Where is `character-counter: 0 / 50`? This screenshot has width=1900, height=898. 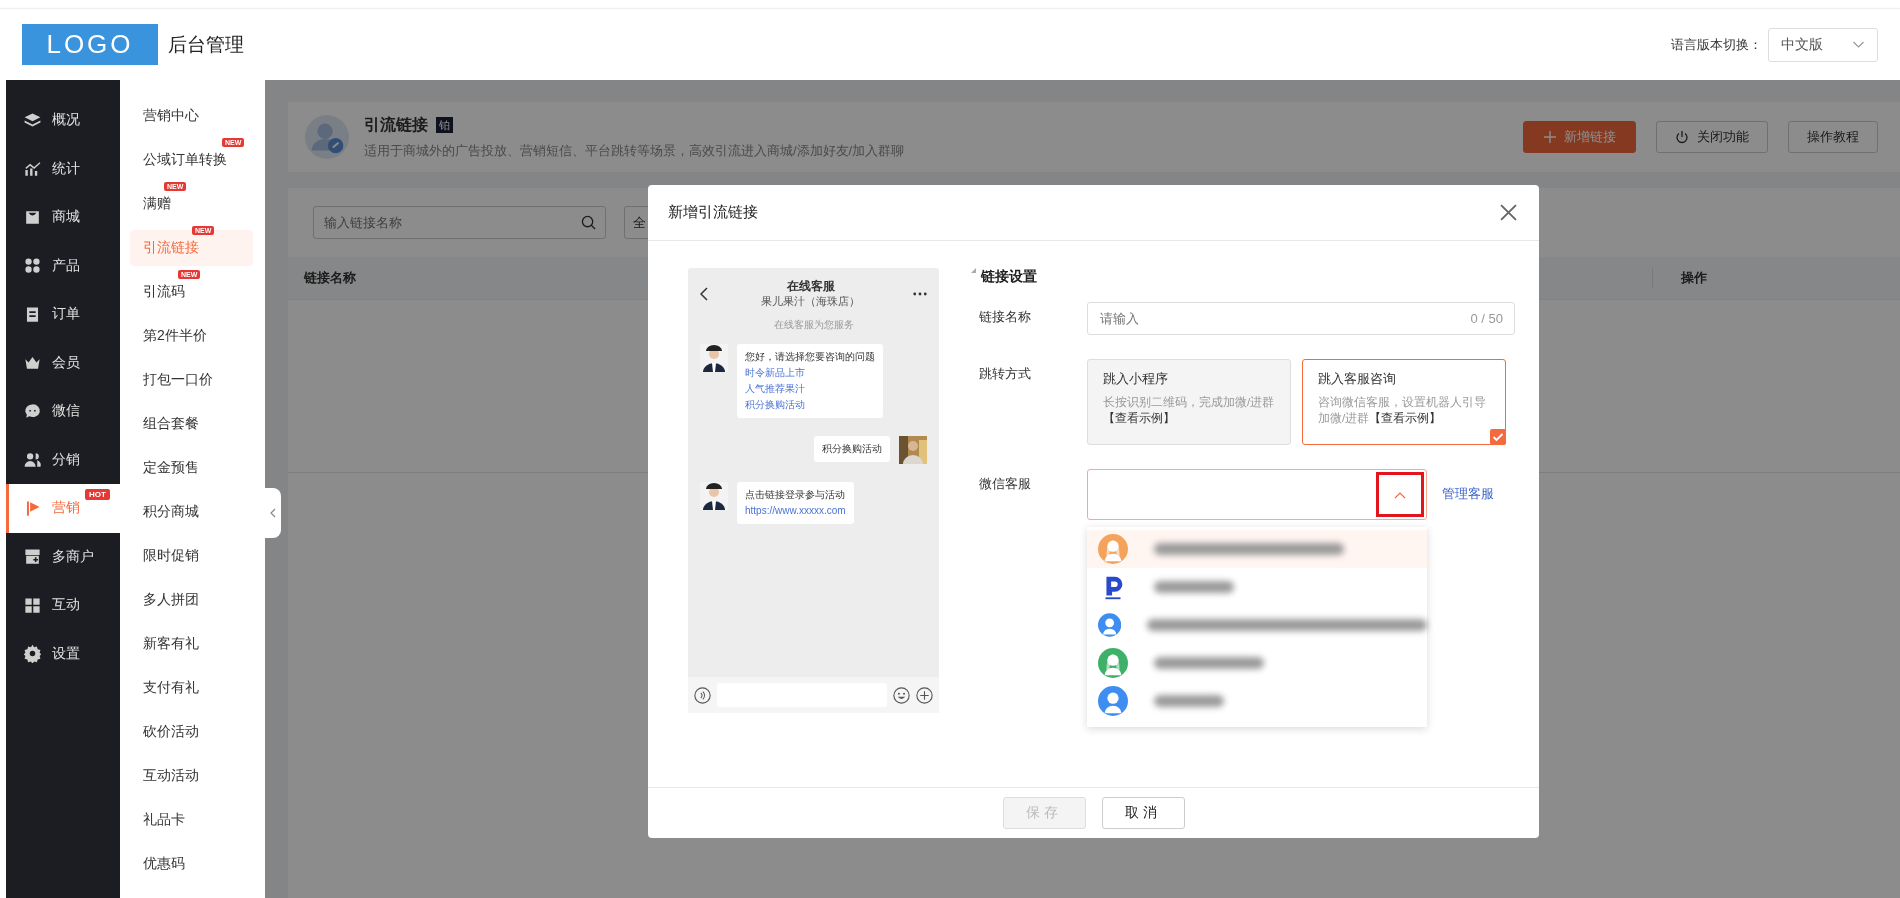 character-counter: 0 / 50 is located at coordinates (1486, 318).